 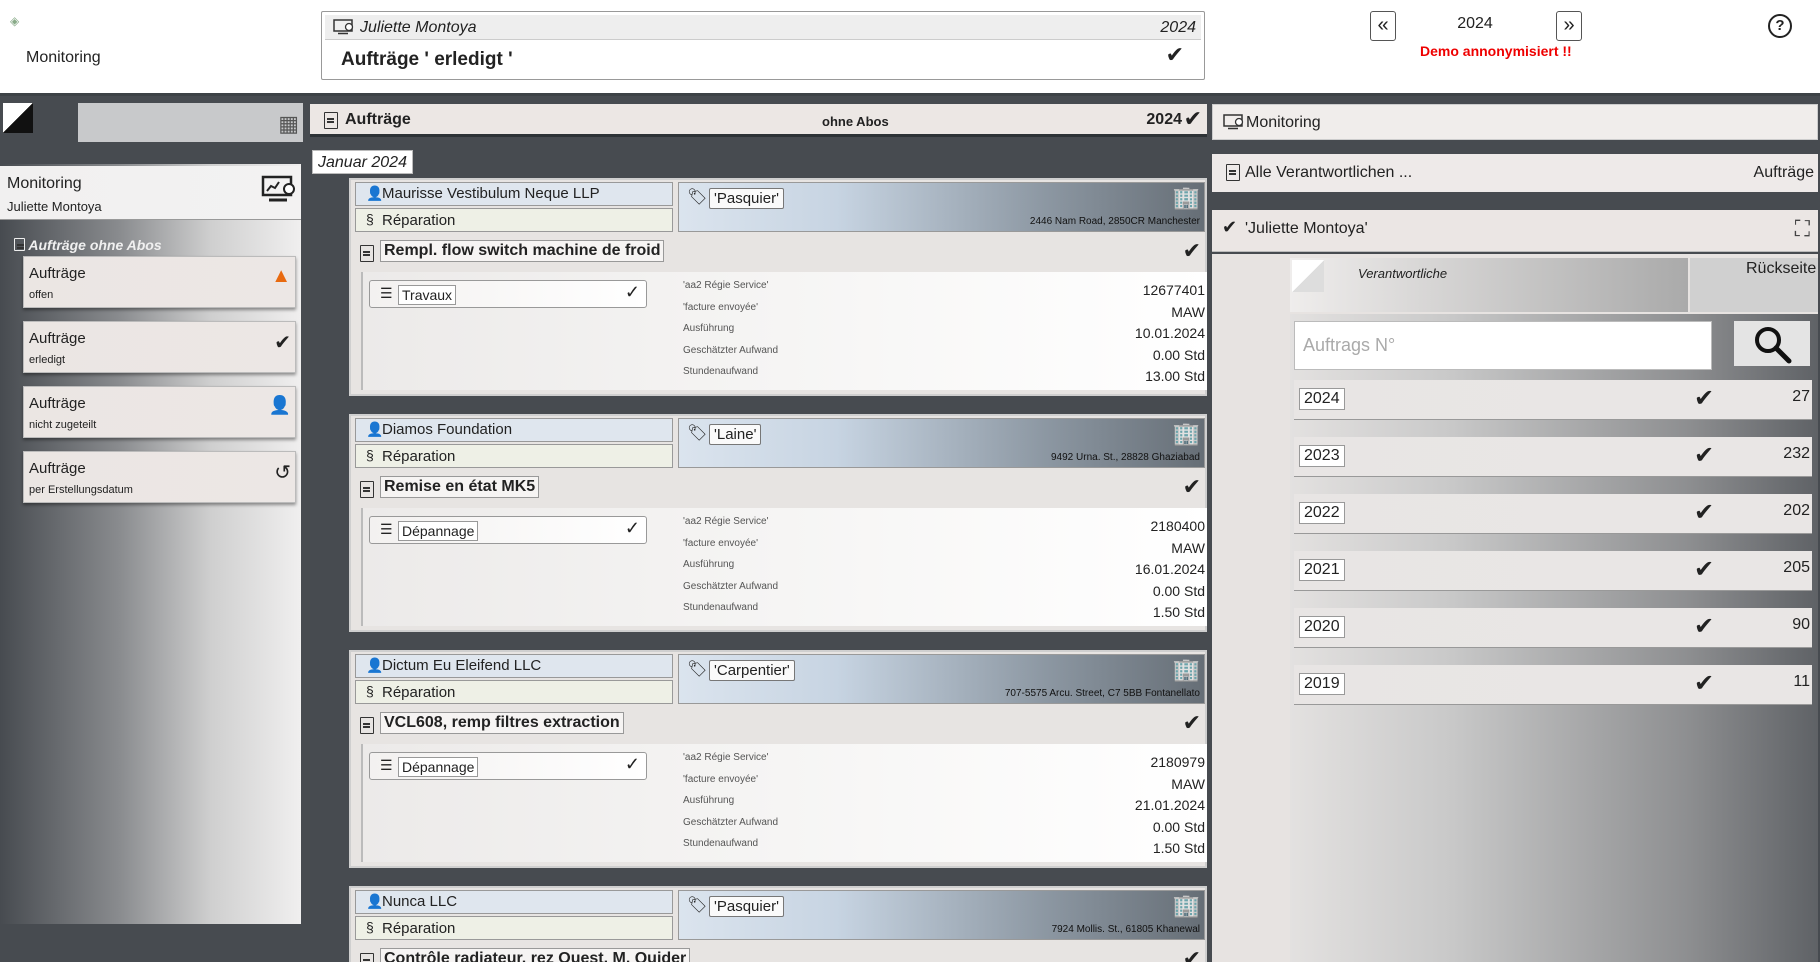 What do you see at coordinates (1164, 119) in the screenshot?
I see `center-year: 2024` at bounding box center [1164, 119].